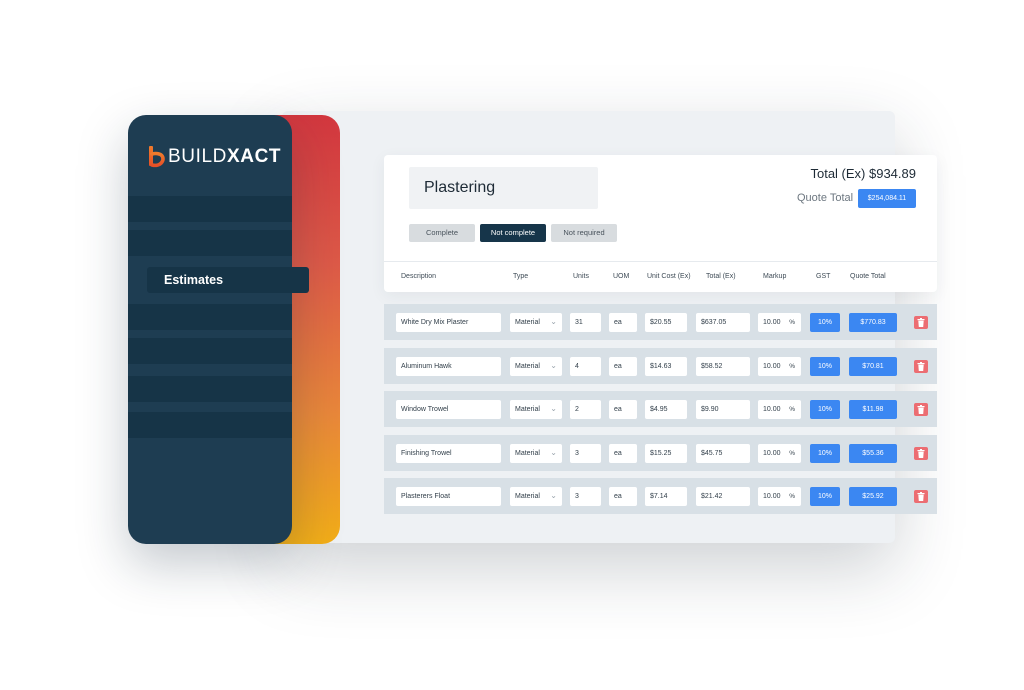  I want to click on sidebar-item-estimates: Estimates, so click(228, 280).